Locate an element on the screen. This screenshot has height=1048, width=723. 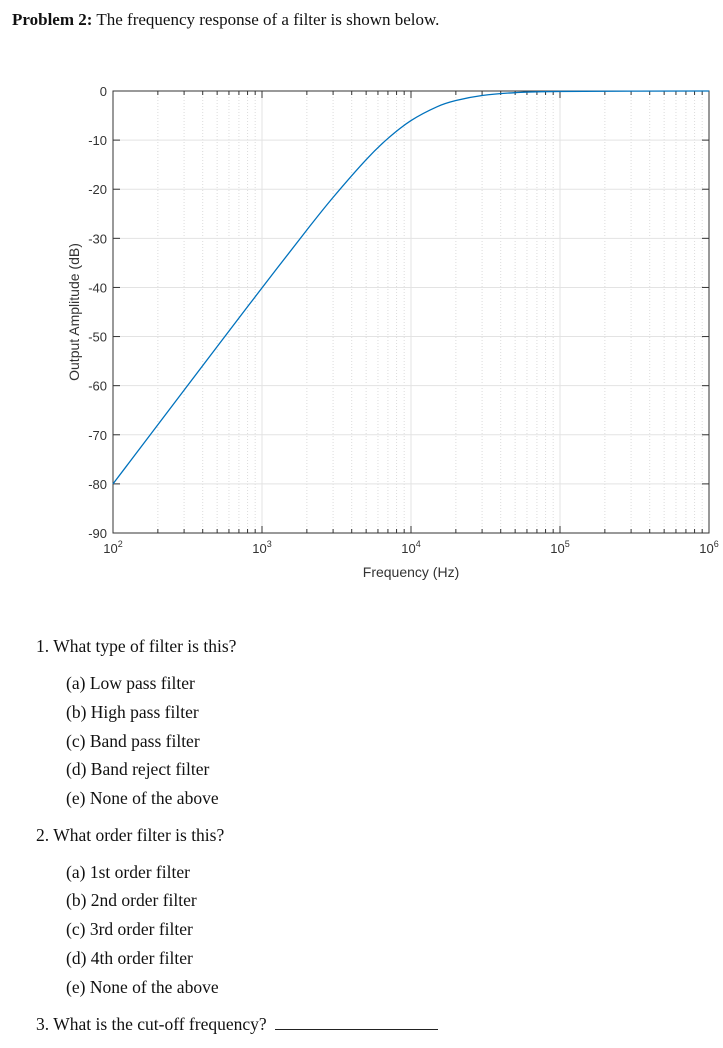
y-tick-label: 0 is located at coordinates (103, 91).